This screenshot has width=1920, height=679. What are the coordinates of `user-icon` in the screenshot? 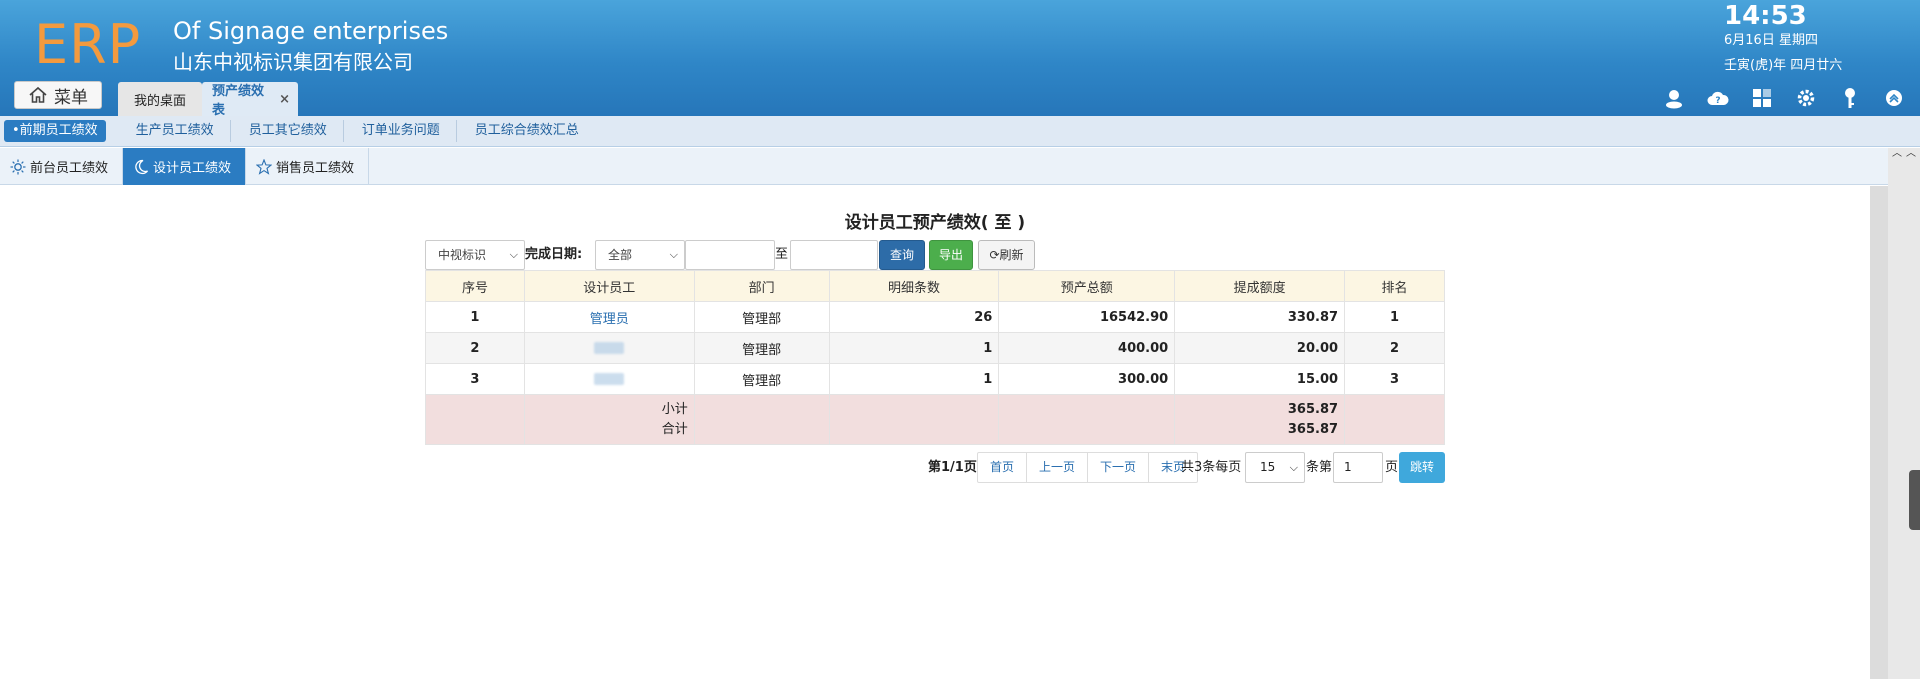 It's located at (1674, 98).